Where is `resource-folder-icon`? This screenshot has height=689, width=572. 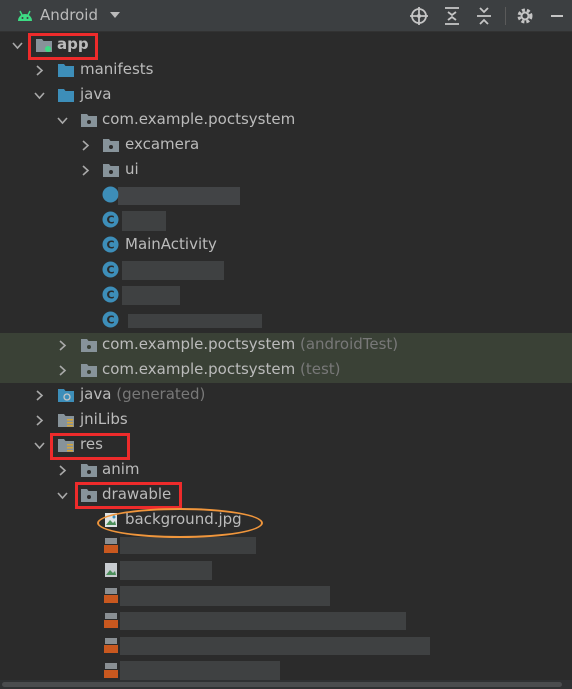 resource-folder-icon is located at coordinates (66, 420).